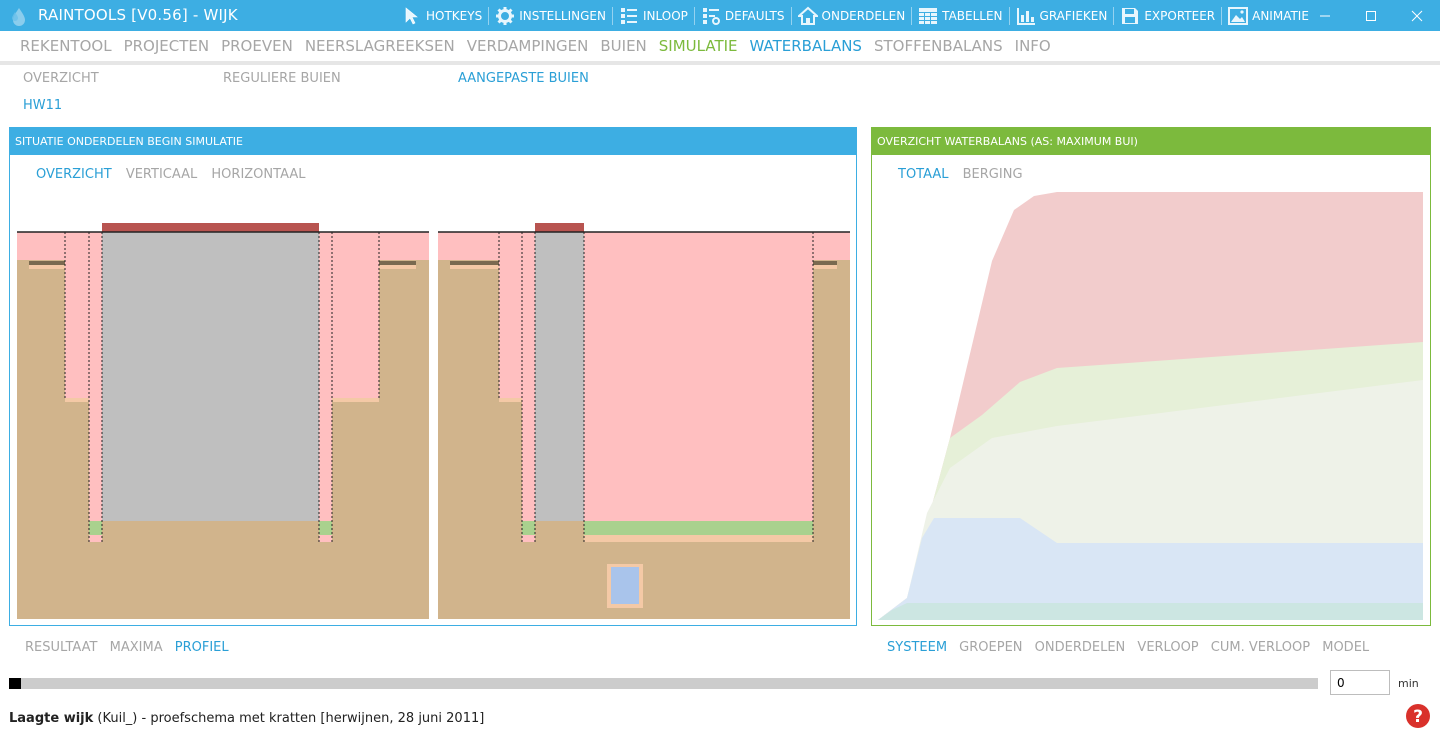 The height and width of the screenshot is (735, 1440). I want to click on tab-verticaal: VERTICAAL, so click(161, 174).